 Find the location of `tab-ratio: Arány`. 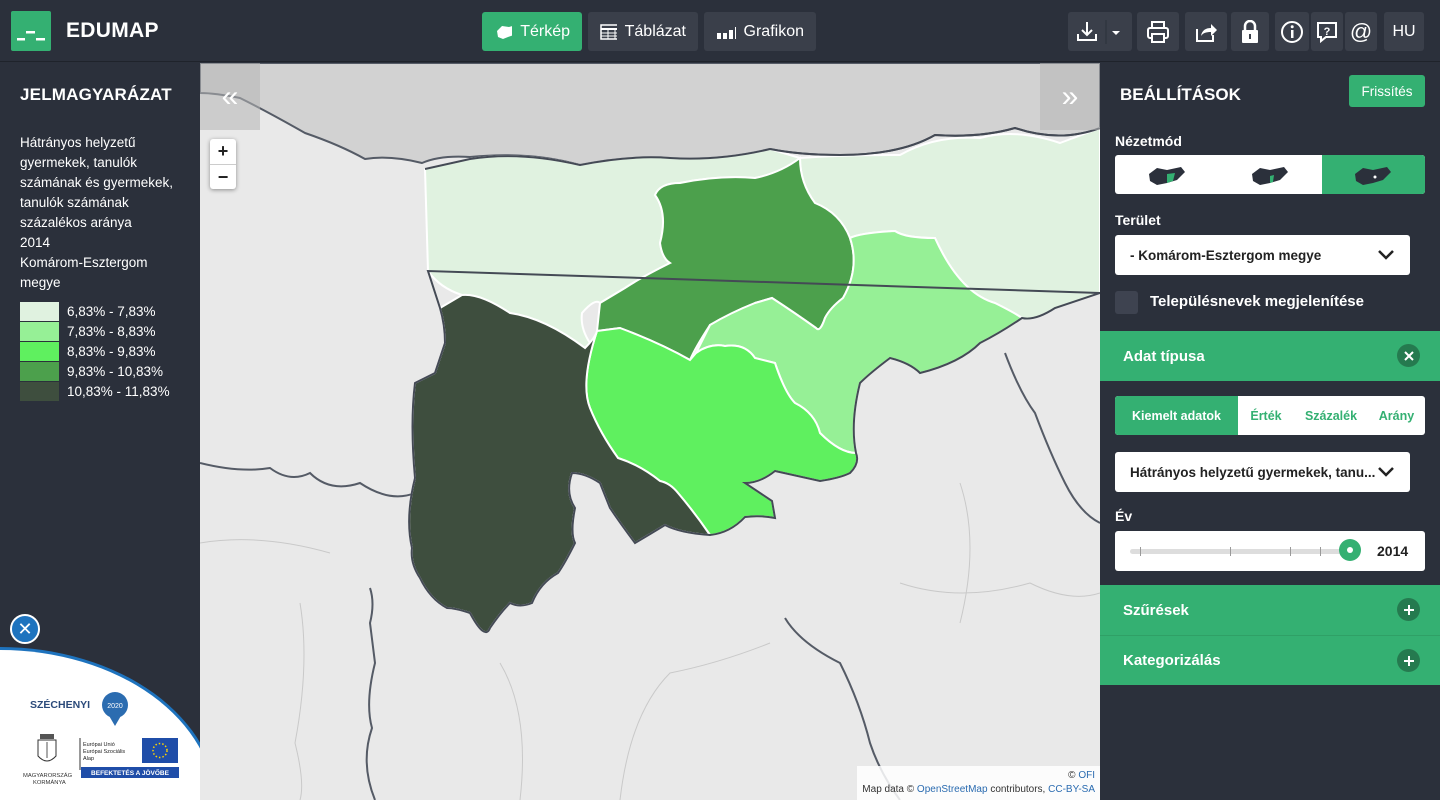

tab-ratio: Arány is located at coordinates (1396, 415).